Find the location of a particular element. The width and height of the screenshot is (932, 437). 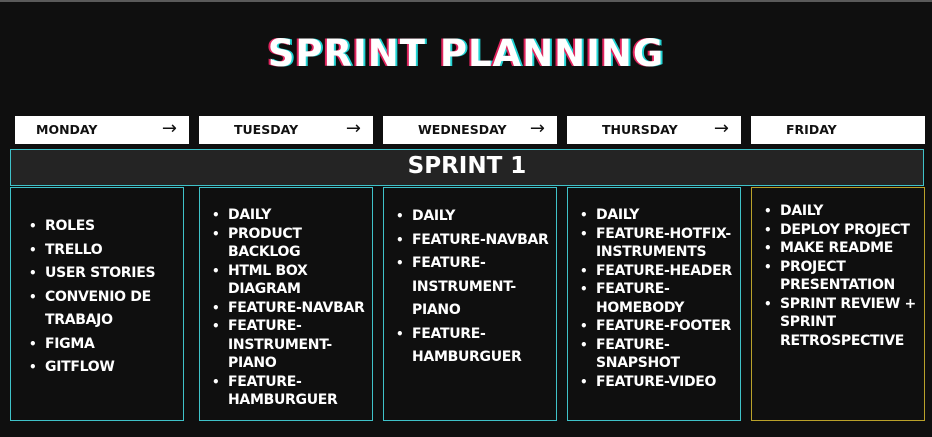

day-header-tuesday: TUESDAY → is located at coordinates (286, 130).